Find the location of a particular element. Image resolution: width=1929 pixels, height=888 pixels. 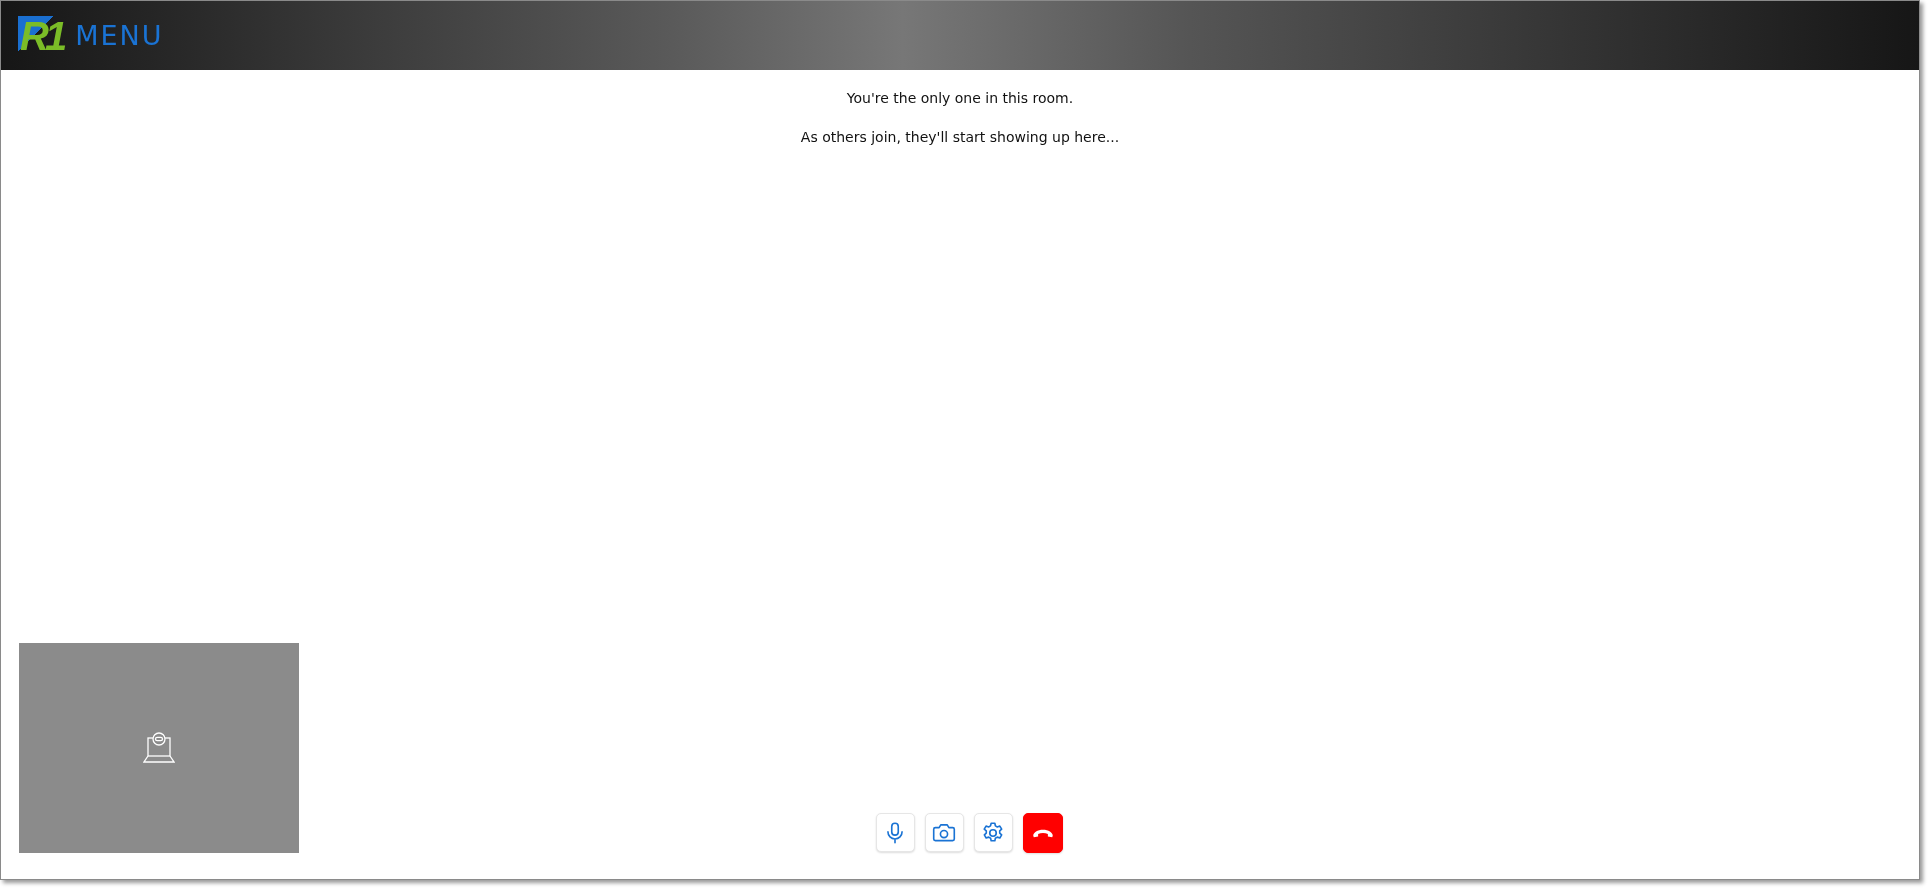

logo-text: MENU is located at coordinates (119, 35).